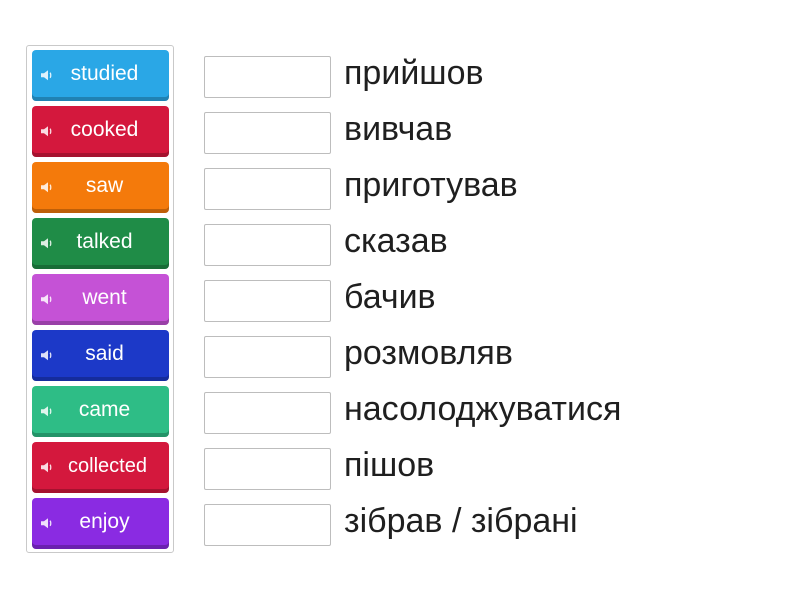 Image resolution: width=800 pixels, height=600 pixels. I want to click on word-tile-label: cooked, so click(104, 129).